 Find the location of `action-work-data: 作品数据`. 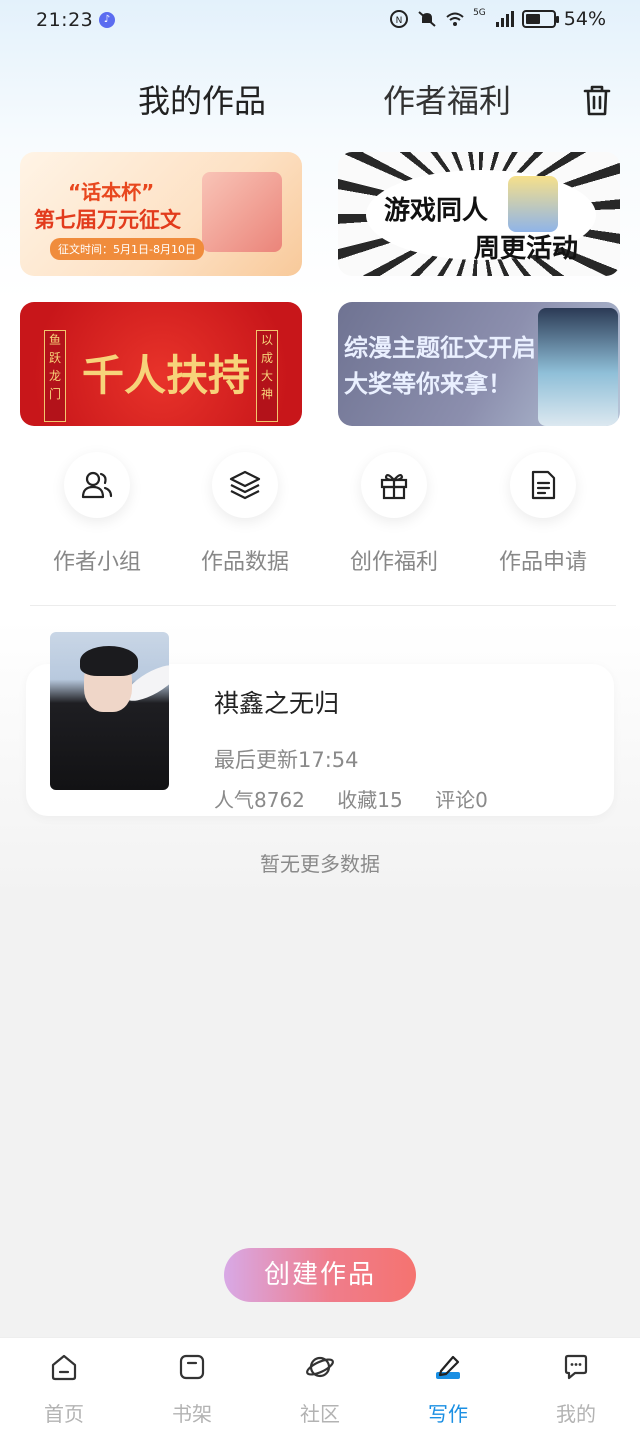

action-work-data: 作品数据 is located at coordinates (245, 517).